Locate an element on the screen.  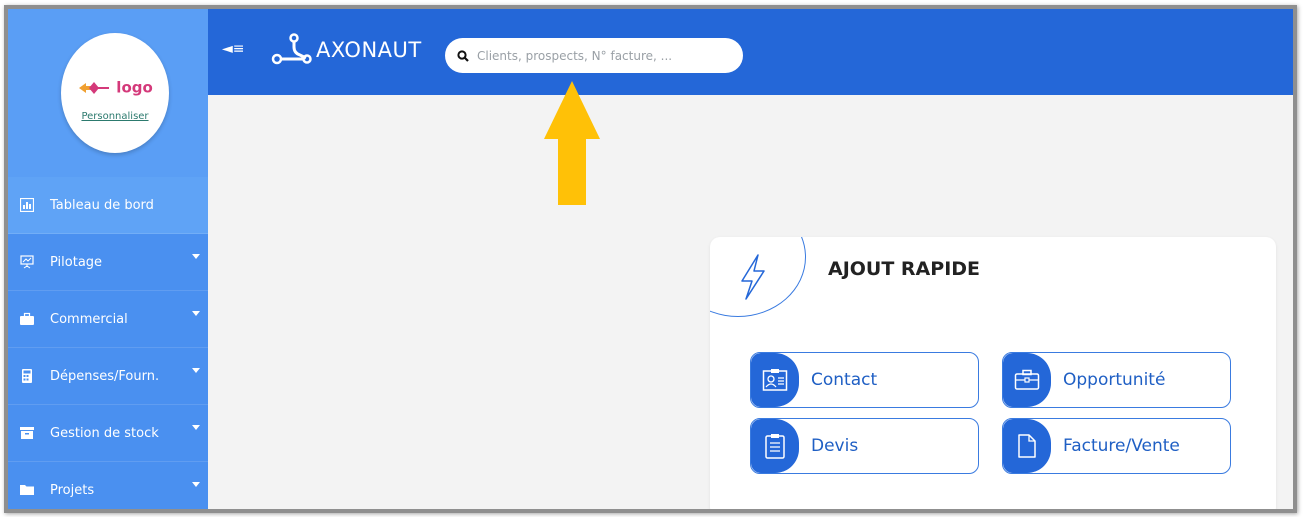
brand: AXONAUT is located at coordinates (346, 50).